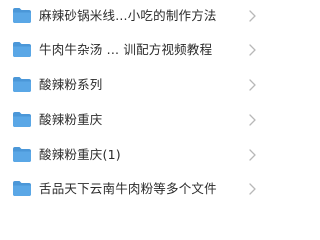  Describe the element at coordinates (71, 84) in the screenshot. I see `folder-name: 酸辣粉系列` at that location.